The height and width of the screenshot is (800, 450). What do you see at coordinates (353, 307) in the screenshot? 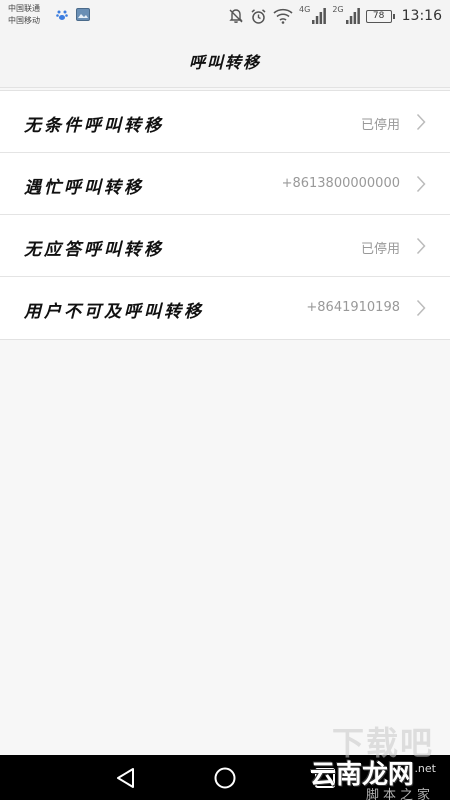
I see `setting-value: +8641910198` at bounding box center [353, 307].